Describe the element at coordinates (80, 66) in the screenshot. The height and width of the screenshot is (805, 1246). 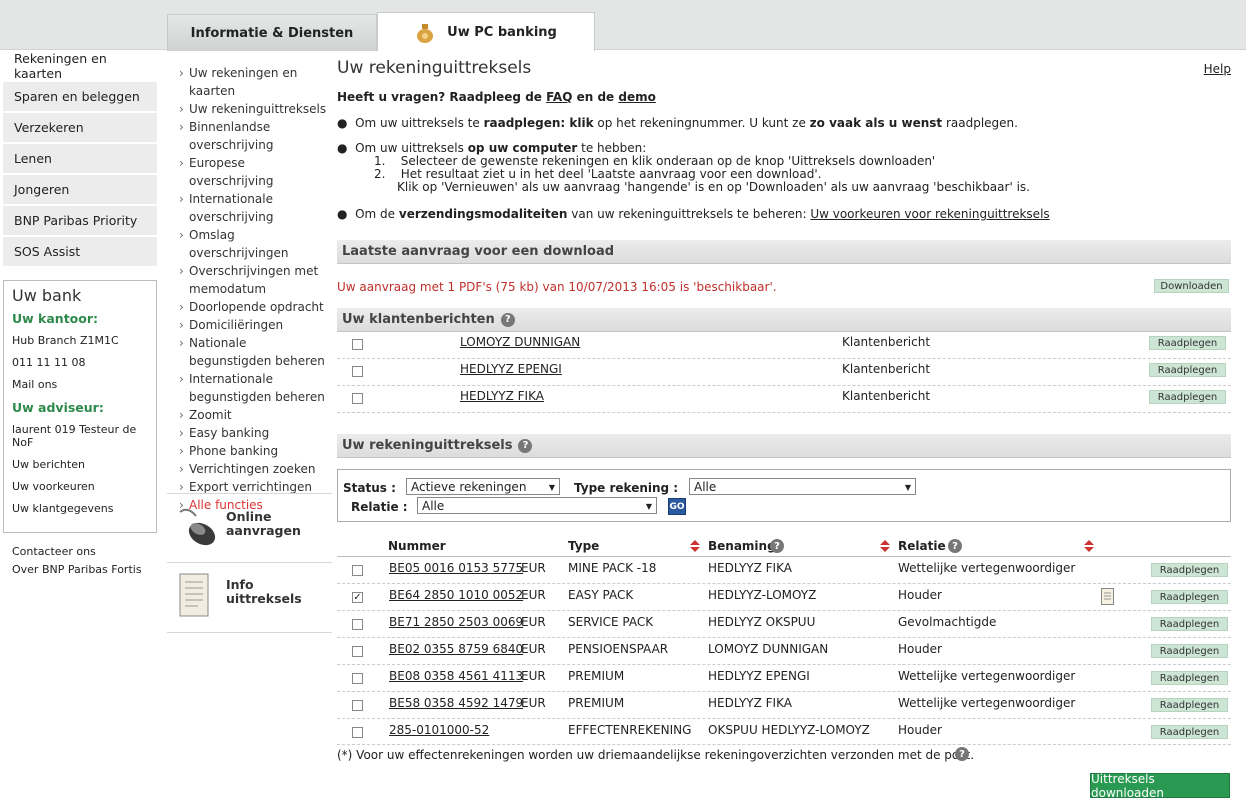
I see `leftnav-item-rekeningen: Rekeningen en kaarten` at that location.